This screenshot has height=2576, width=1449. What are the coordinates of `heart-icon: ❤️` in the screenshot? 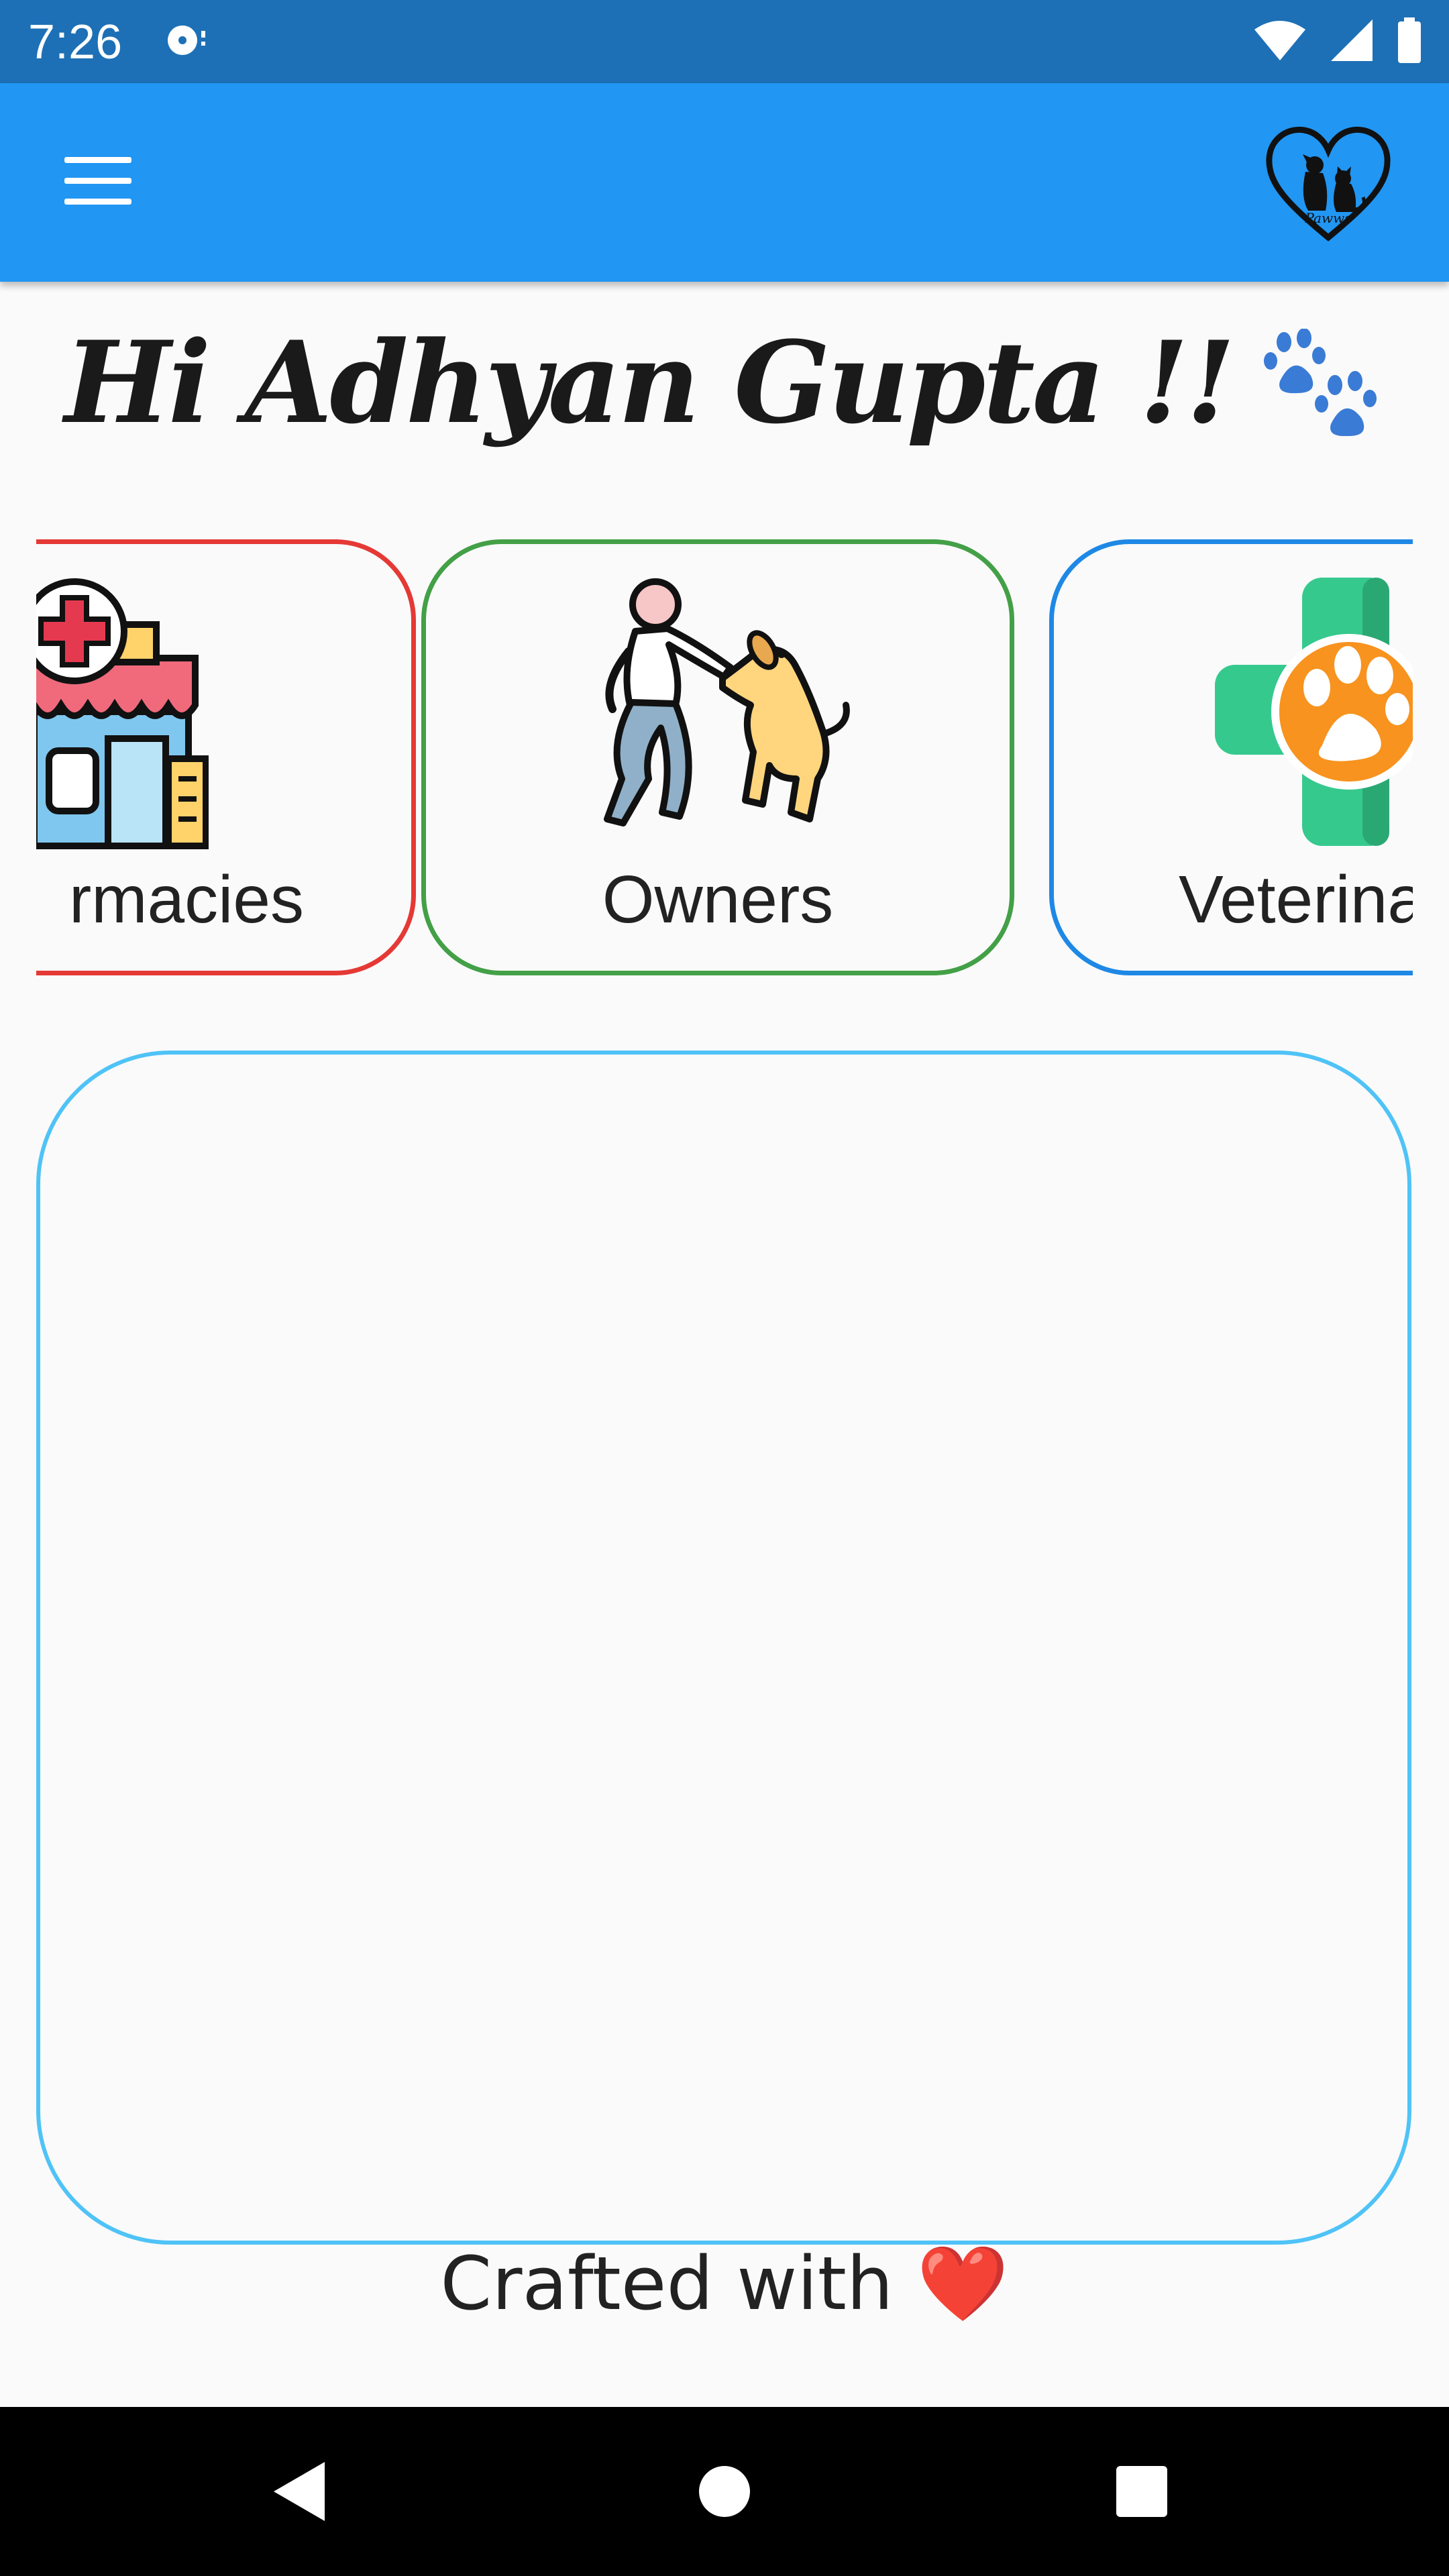 It's located at (962, 2283).